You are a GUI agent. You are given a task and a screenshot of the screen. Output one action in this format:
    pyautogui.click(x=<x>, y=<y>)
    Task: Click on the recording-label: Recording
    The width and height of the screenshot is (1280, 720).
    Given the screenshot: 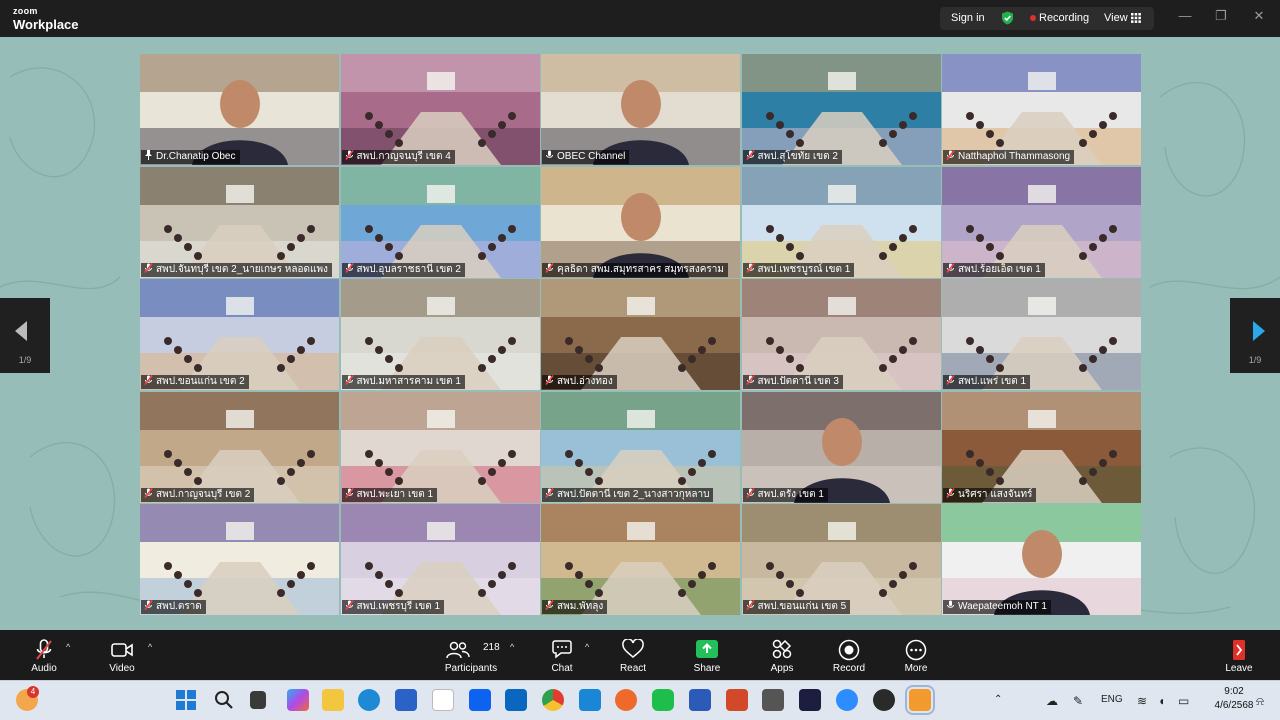 What is the action you would take?
    pyautogui.click(x=1064, y=18)
    